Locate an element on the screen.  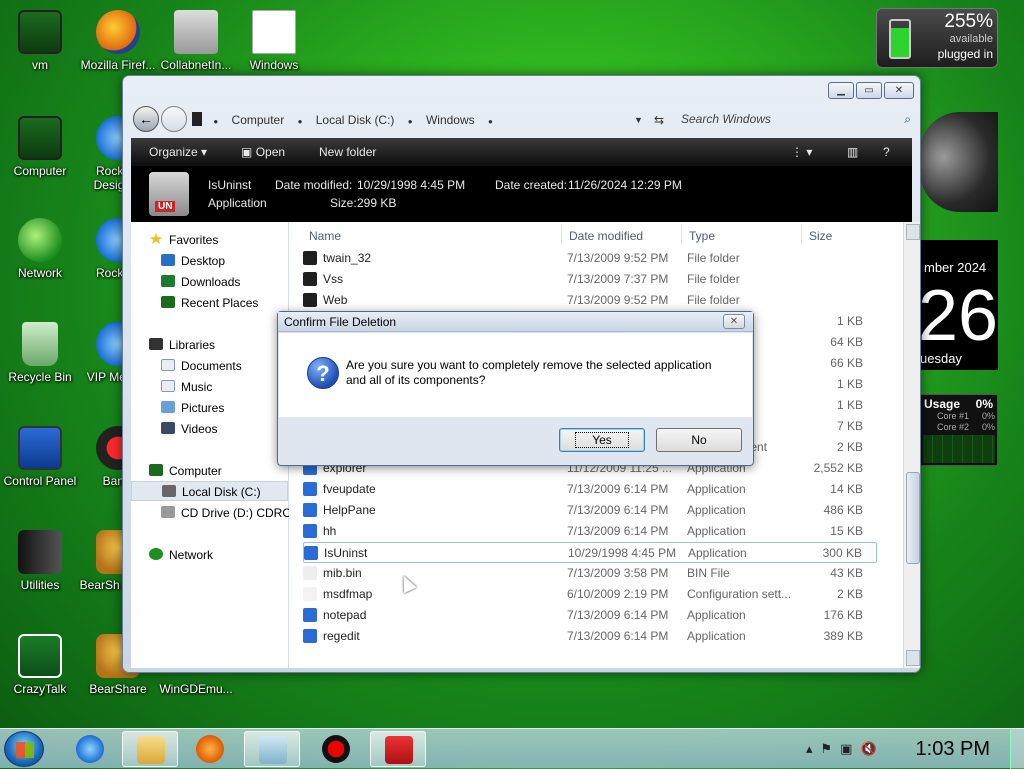
minimize-button: ▁ is located at coordinates (841, 90).